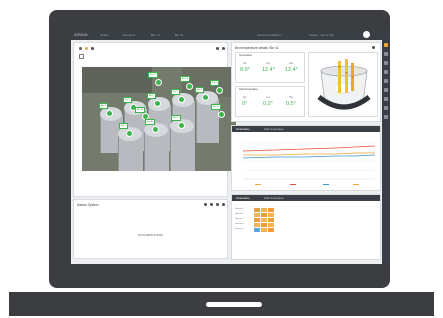  I want to click on empty-alarms-message: NO ALARMS FOUND, so click(150, 235).